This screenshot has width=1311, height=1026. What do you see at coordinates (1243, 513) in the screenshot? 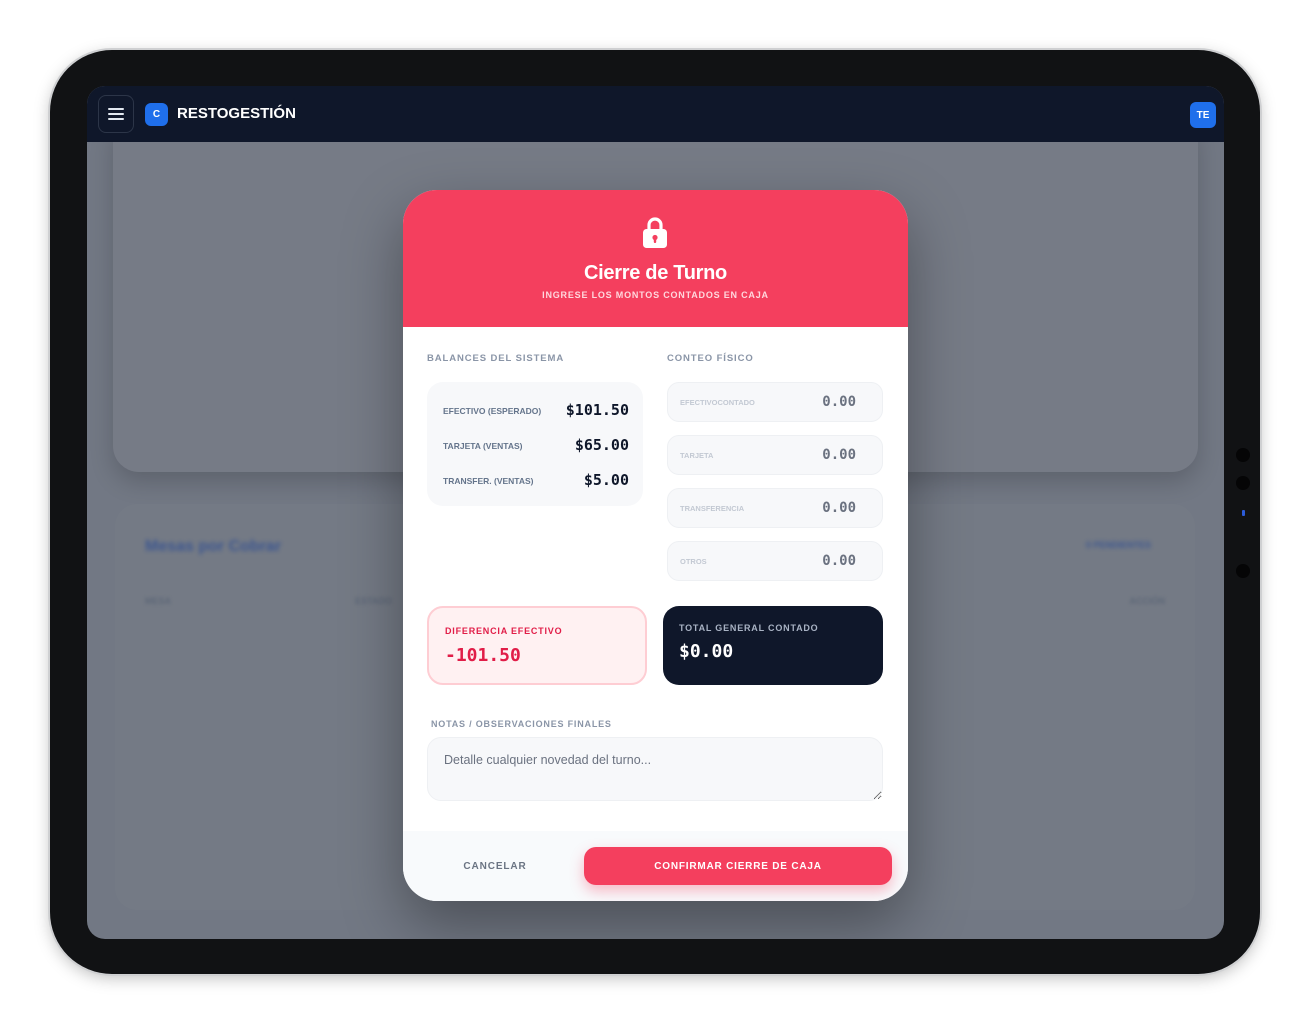
I see `device-sensor-icon` at bounding box center [1243, 513].